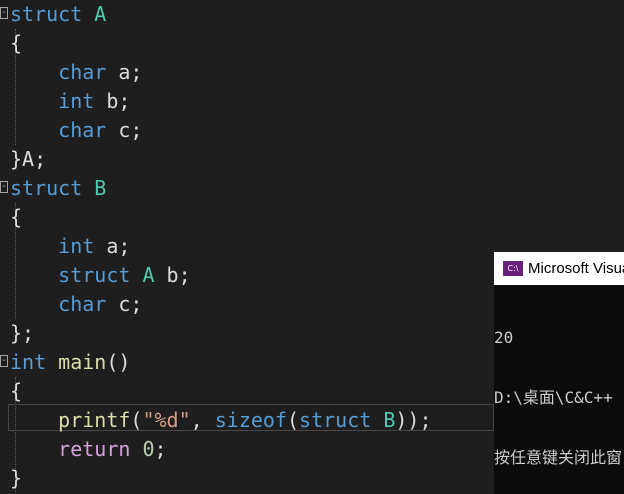 The width and height of the screenshot is (624, 494). What do you see at coordinates (504, 337) in the screenshot?
I see `console-output-line: 20` at bounding box center [504, 337].